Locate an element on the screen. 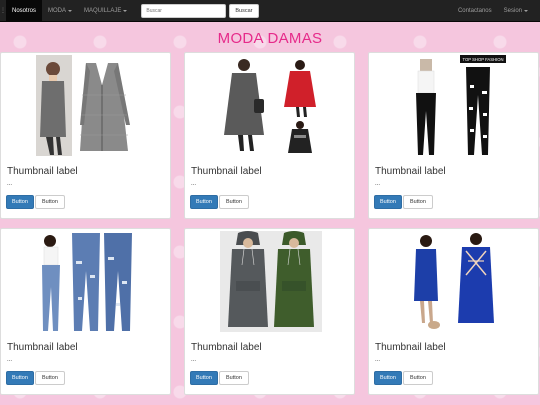  product-image-blue-bodycon-dress is located at coordinates (454, 281).